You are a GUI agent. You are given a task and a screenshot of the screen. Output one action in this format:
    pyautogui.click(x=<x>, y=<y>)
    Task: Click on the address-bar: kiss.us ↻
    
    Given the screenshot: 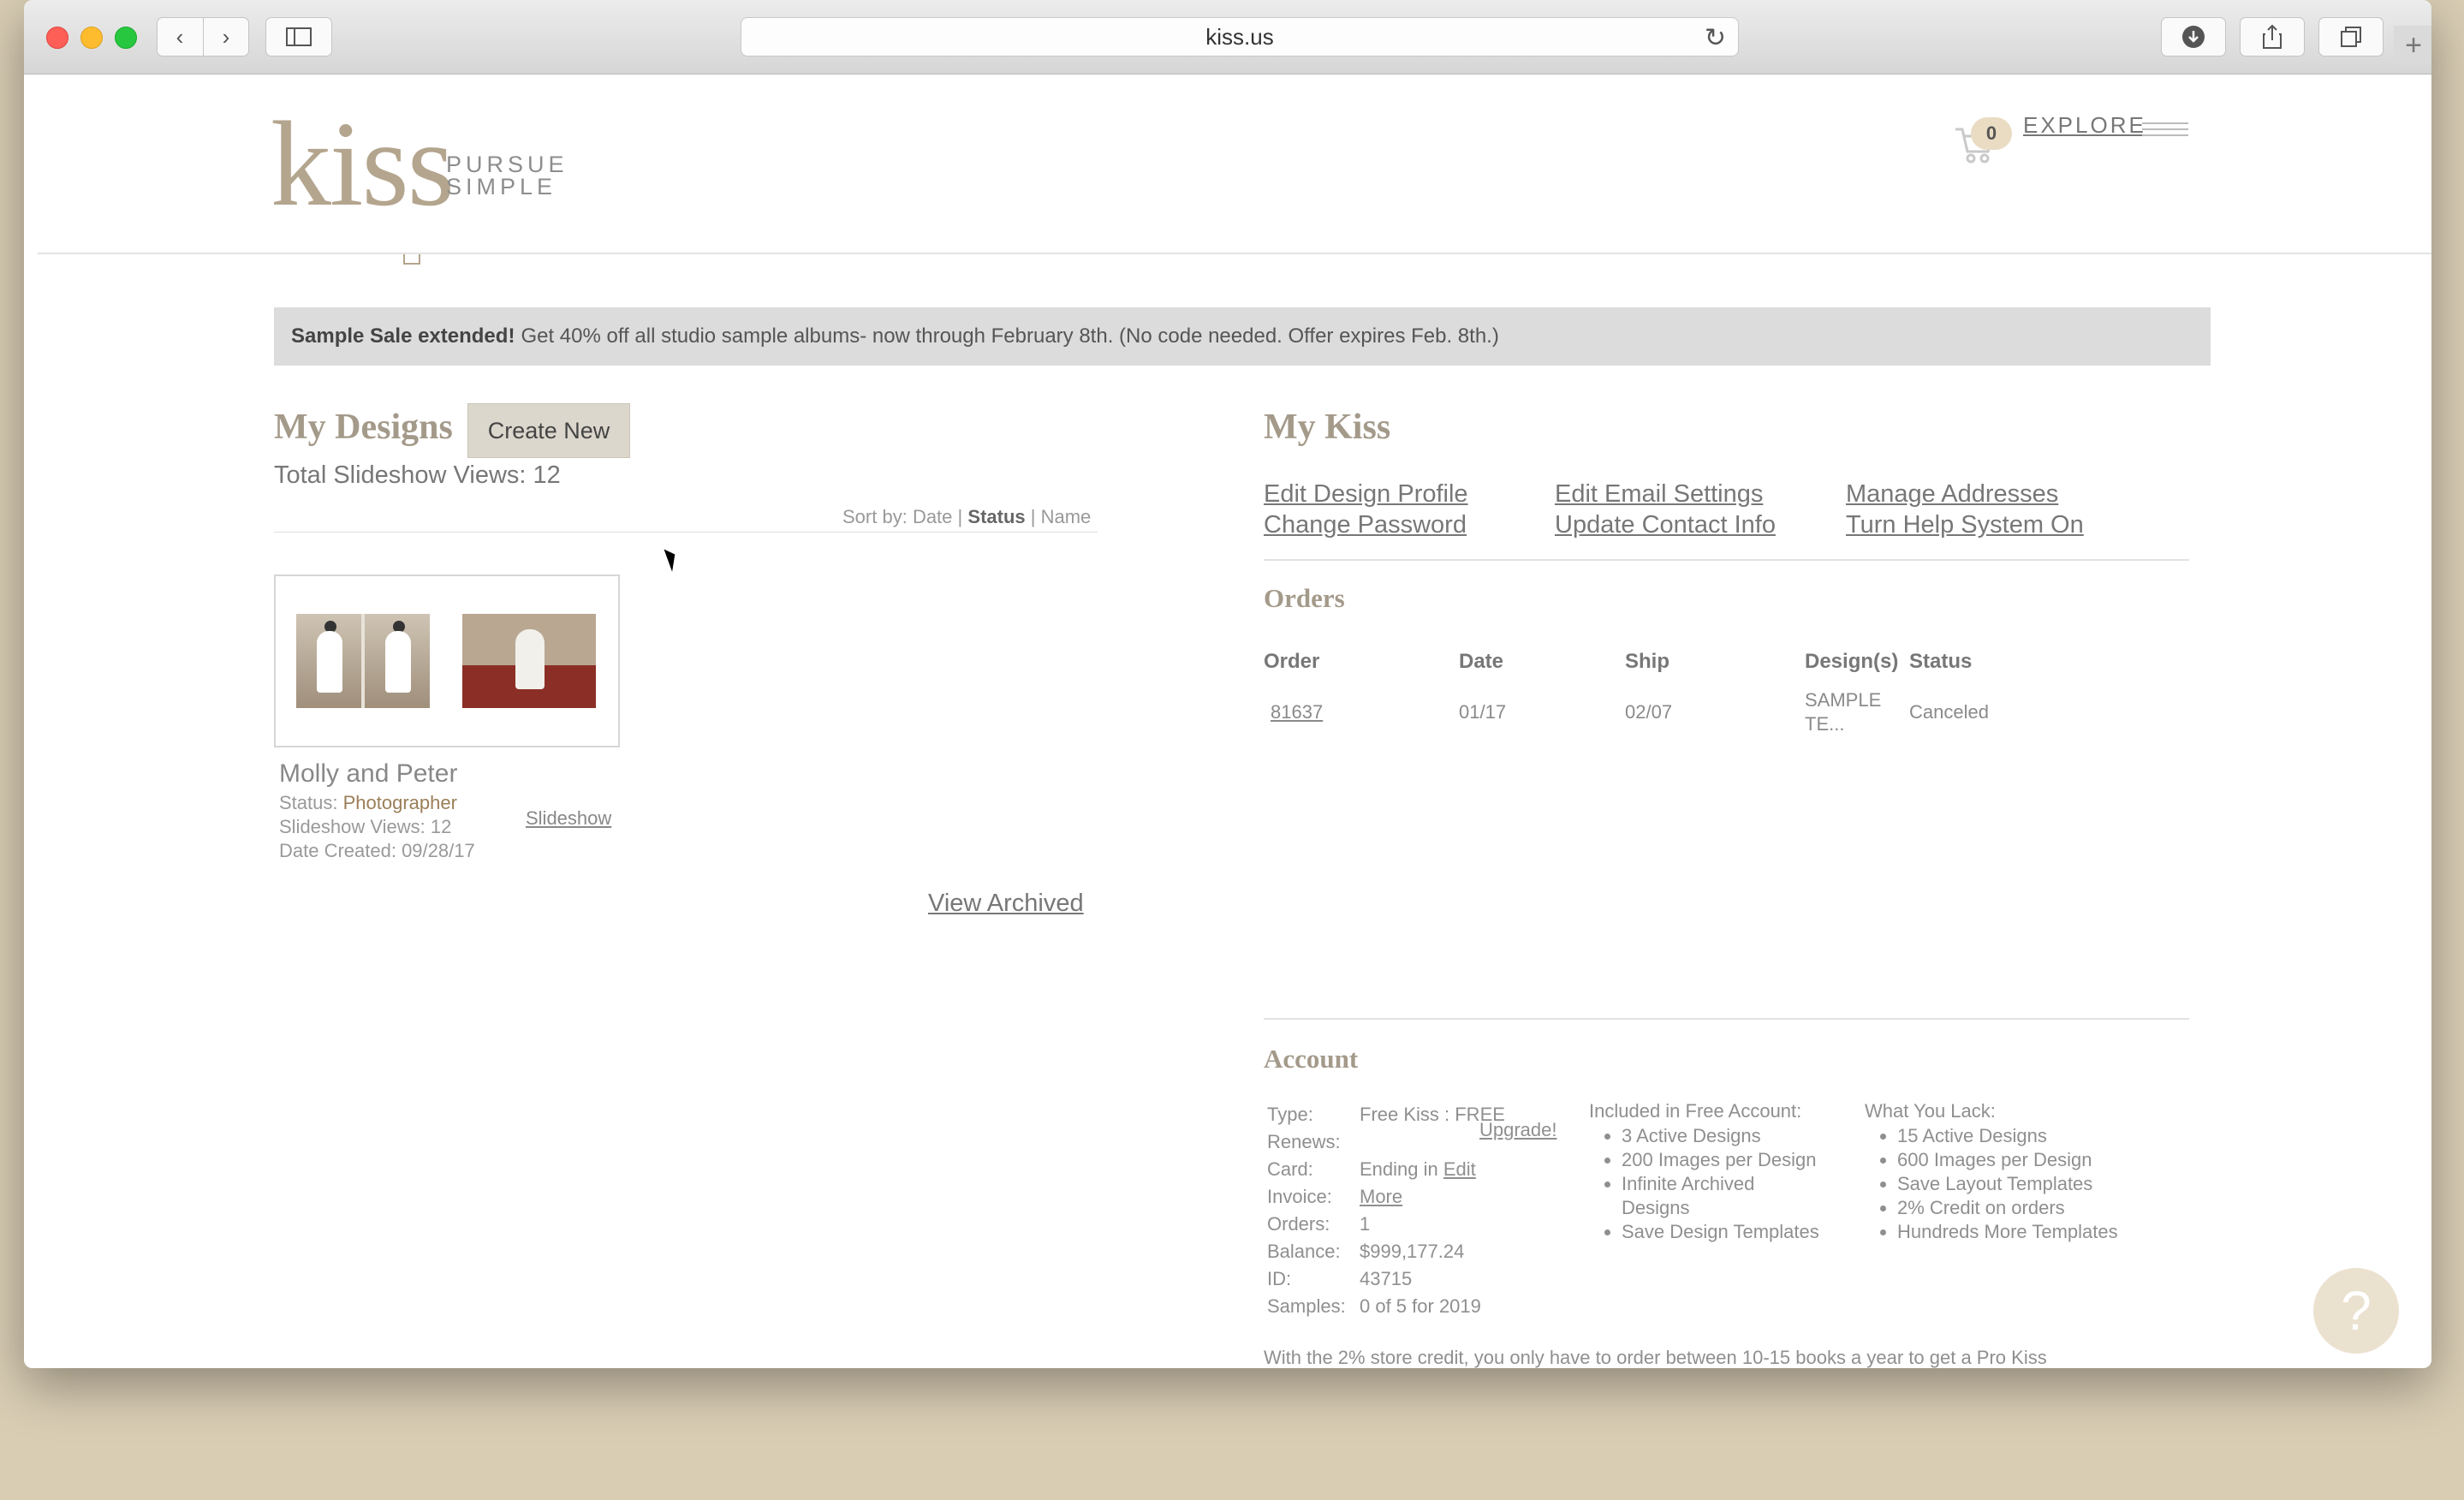 What is the action you would take?
    pyautogui.click(x=1240, y=37)
    